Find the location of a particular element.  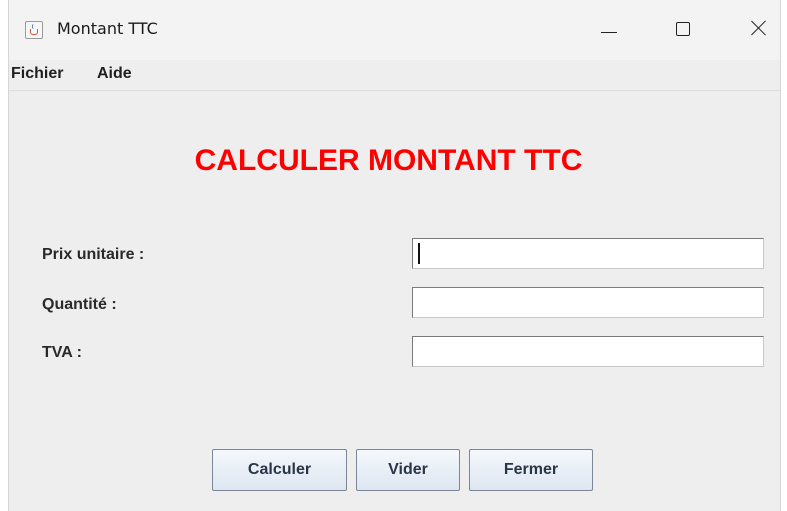

vider-button: Vider is located at coordinates (408, 470).